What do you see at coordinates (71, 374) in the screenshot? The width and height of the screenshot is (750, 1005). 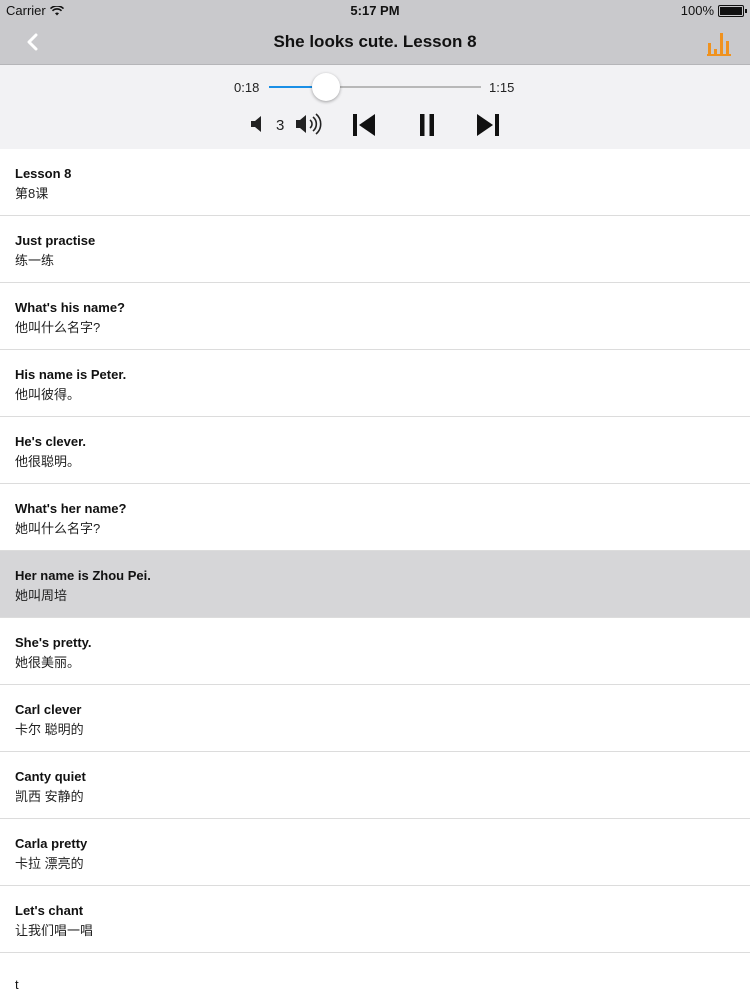 I see `line-english: His name is Peter.` at bounding box center [71, 374].